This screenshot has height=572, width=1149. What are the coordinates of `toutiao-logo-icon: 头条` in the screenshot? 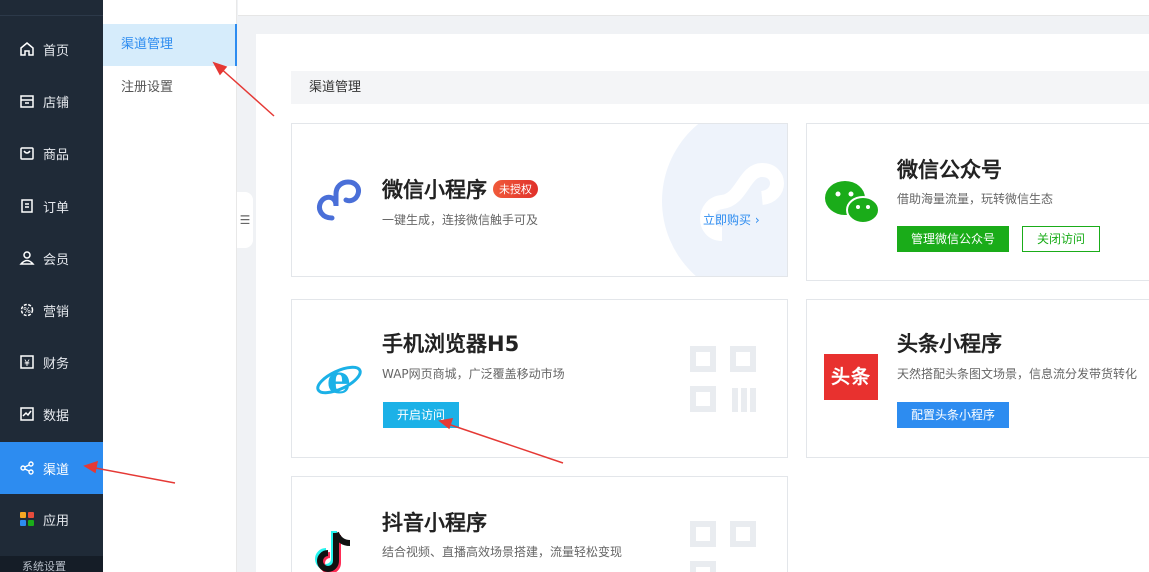 It's located at (851, 377).